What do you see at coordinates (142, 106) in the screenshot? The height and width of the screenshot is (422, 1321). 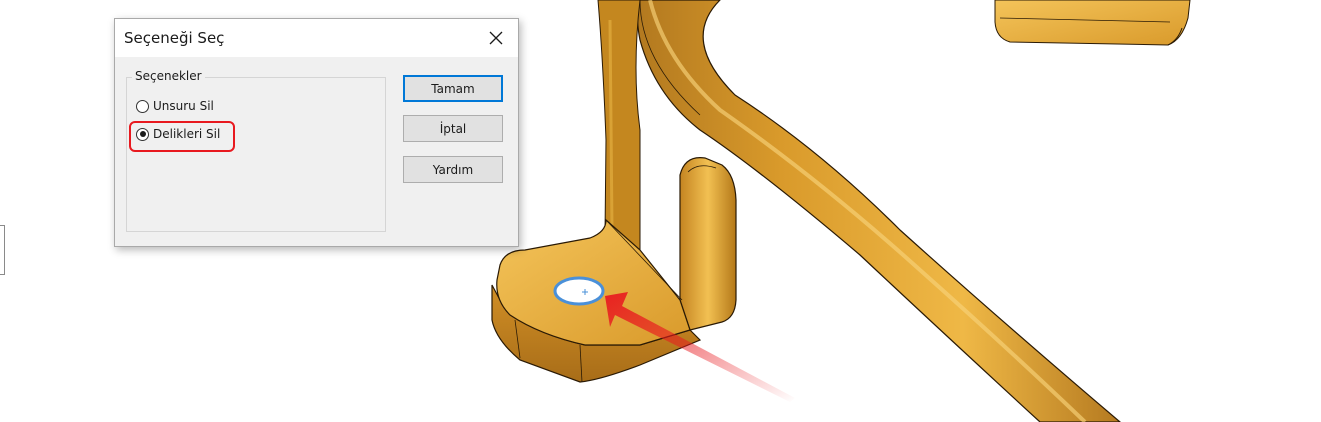 I see `radio-button` at bounding box center [142, 106].